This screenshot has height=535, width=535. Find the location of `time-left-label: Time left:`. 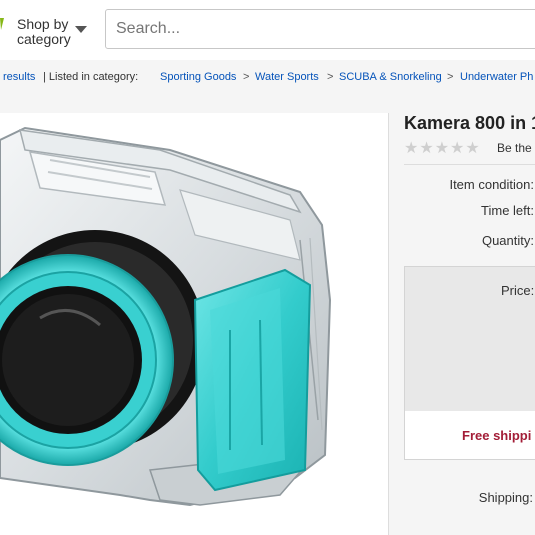

time-left-label: Time left: is located at coordinates (507, 210).